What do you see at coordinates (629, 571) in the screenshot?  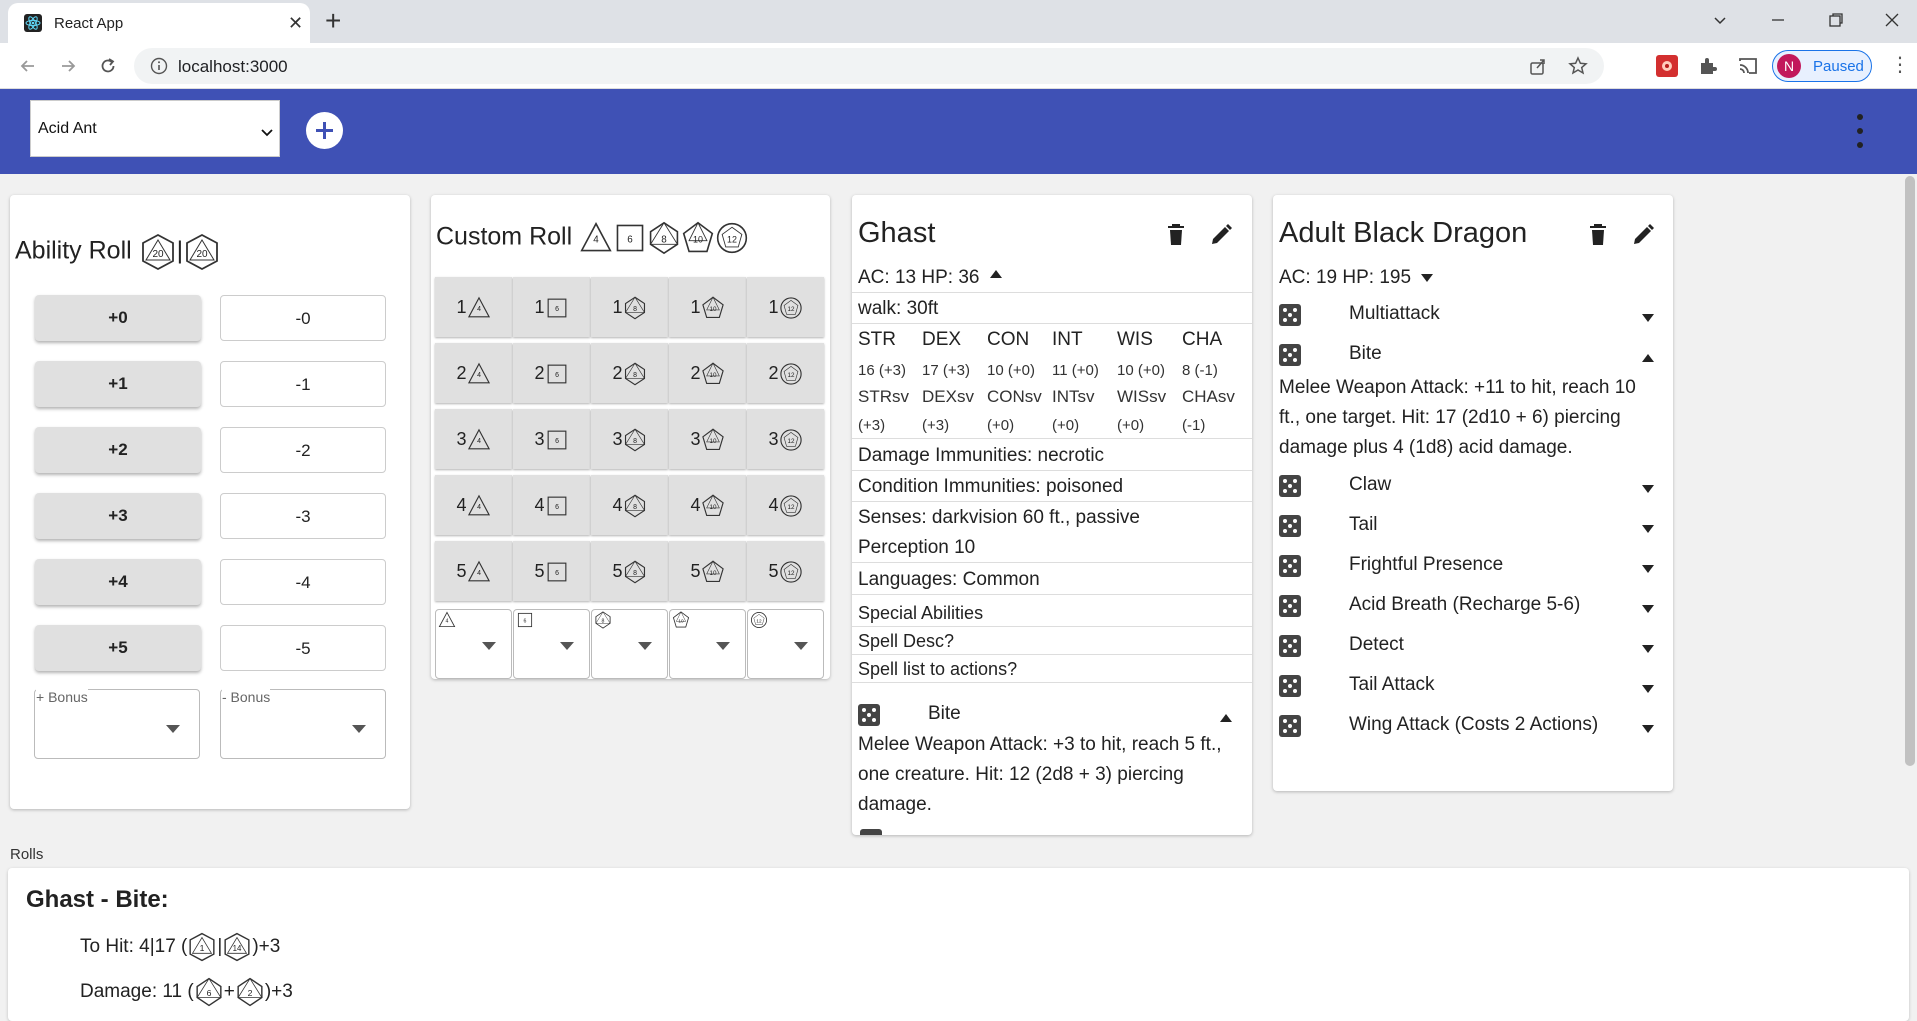 I see `roll-5d8-button: 58` at bounding box center [629, 571].